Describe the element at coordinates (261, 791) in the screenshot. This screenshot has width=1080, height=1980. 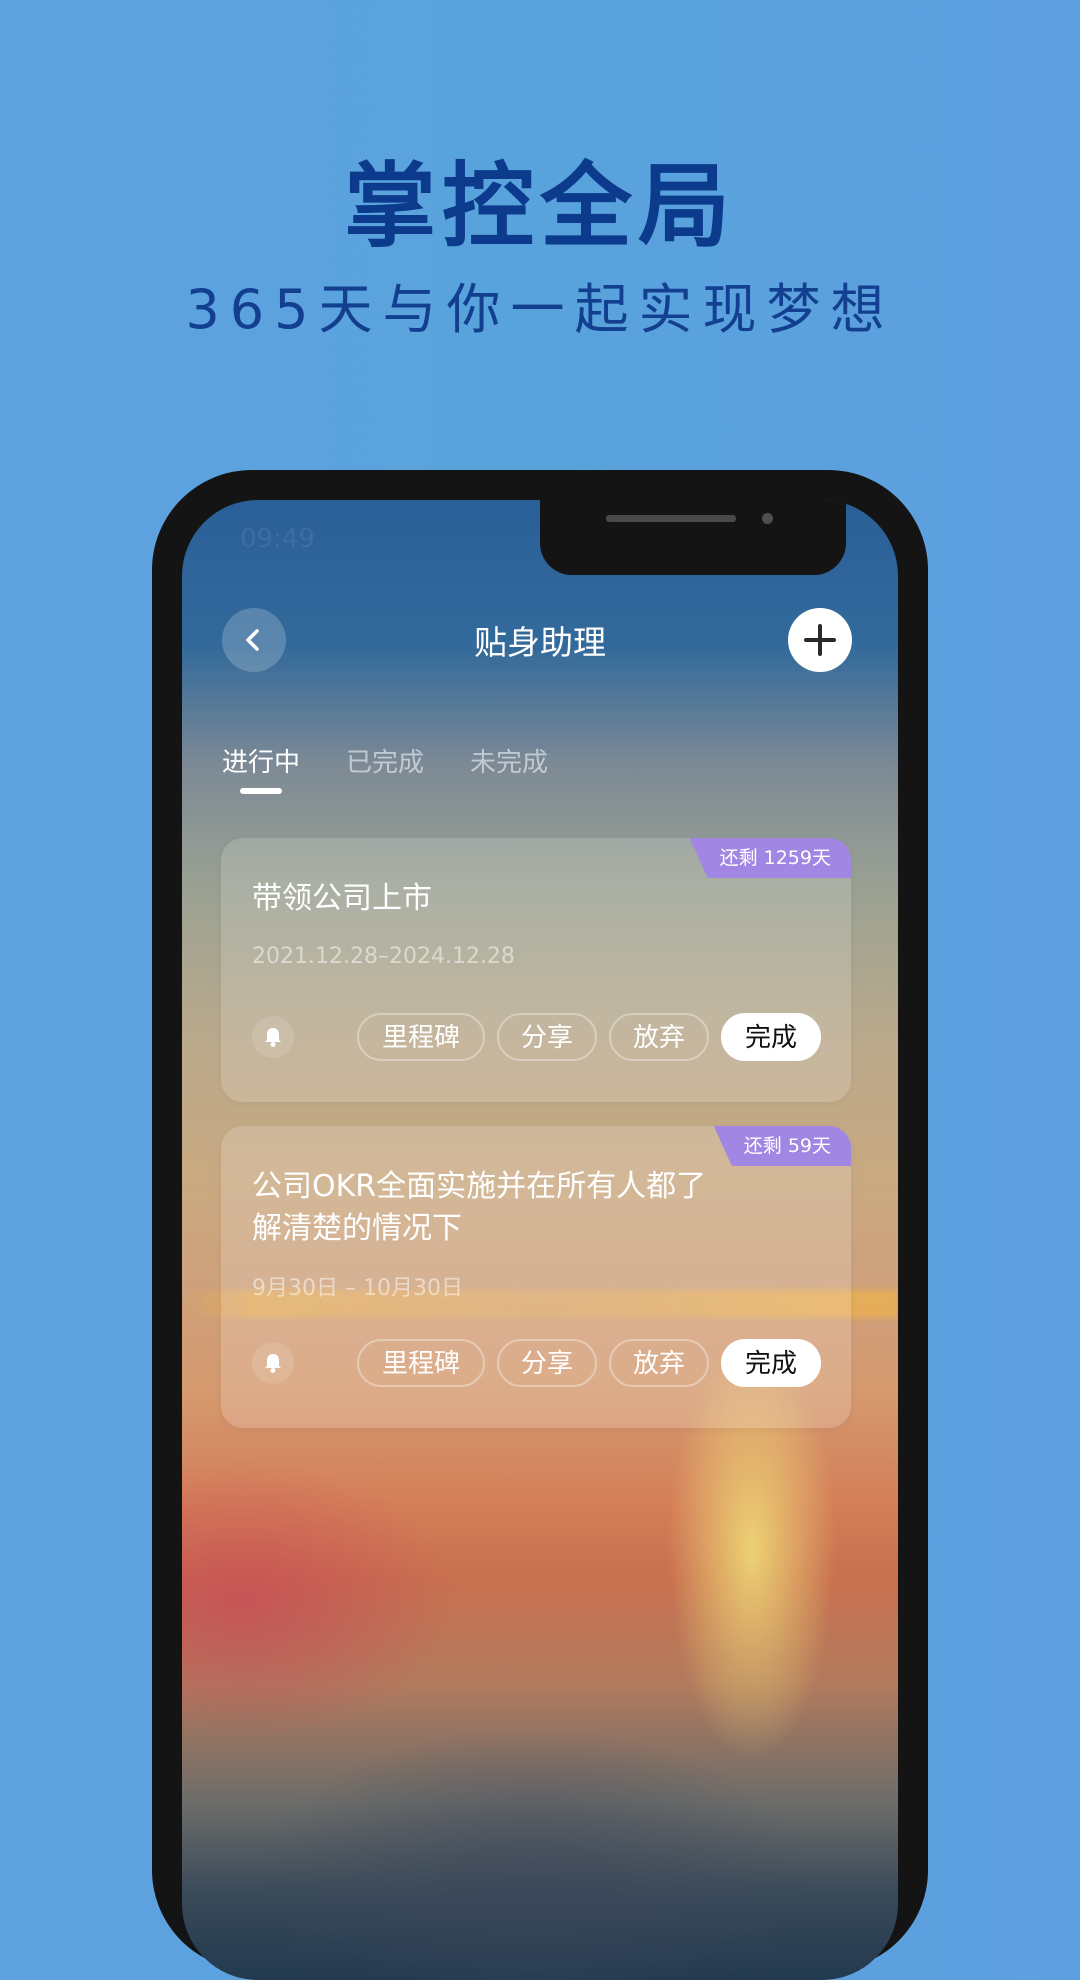
I see `active-tab-indicator` at that location.